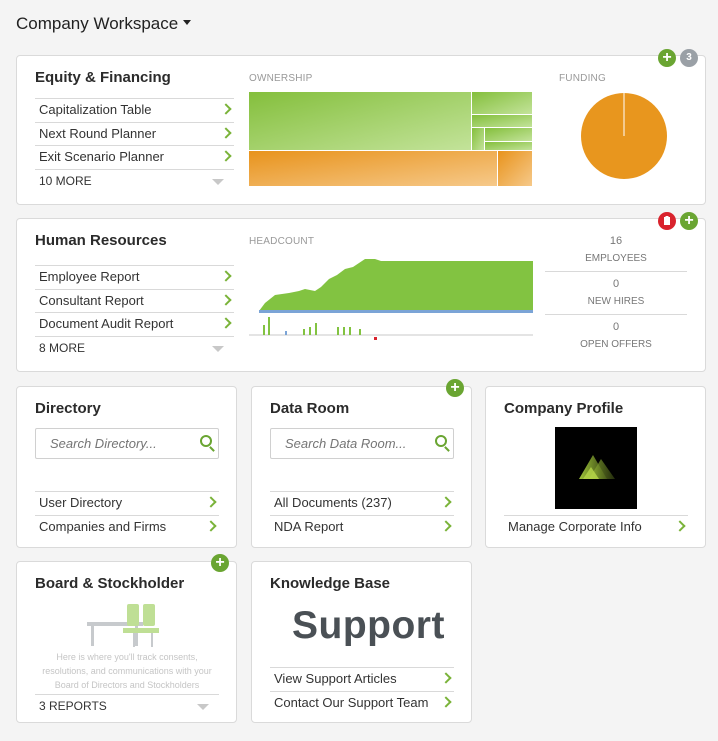 This screenshot has width=718, height=741. What do you see at coordinates (134, 640) in the screenshot?
I see `chair-leg` at bounding box center [134, 640].